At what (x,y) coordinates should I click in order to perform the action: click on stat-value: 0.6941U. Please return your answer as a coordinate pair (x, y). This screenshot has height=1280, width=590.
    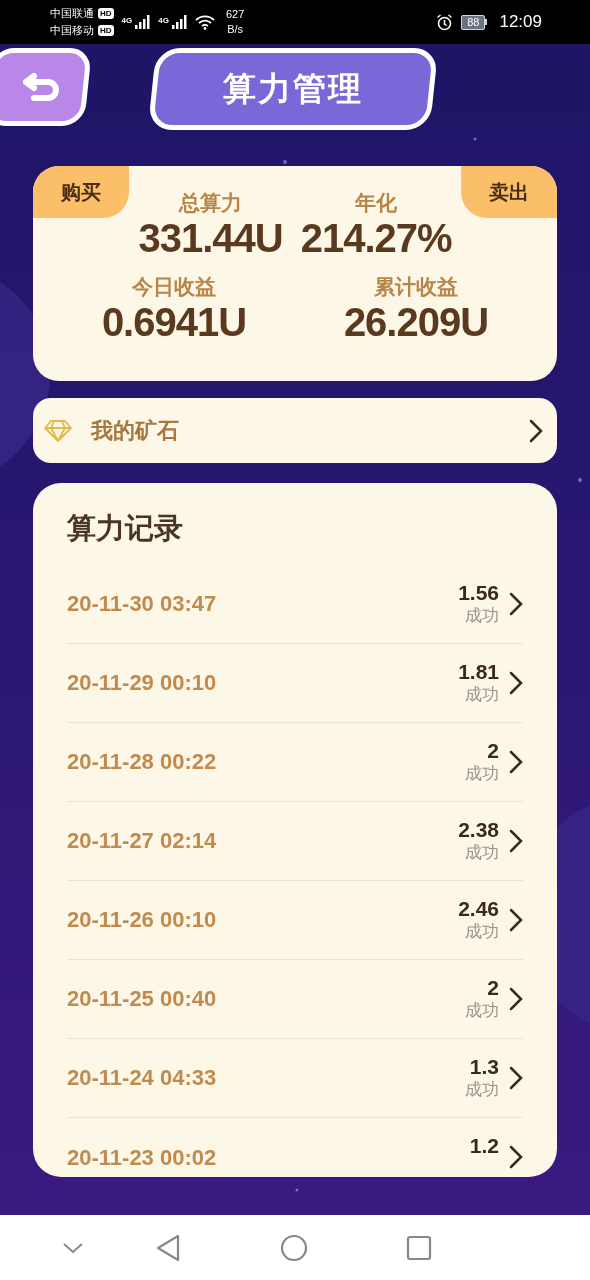
    Looking at the image, I should click on (174, 322).